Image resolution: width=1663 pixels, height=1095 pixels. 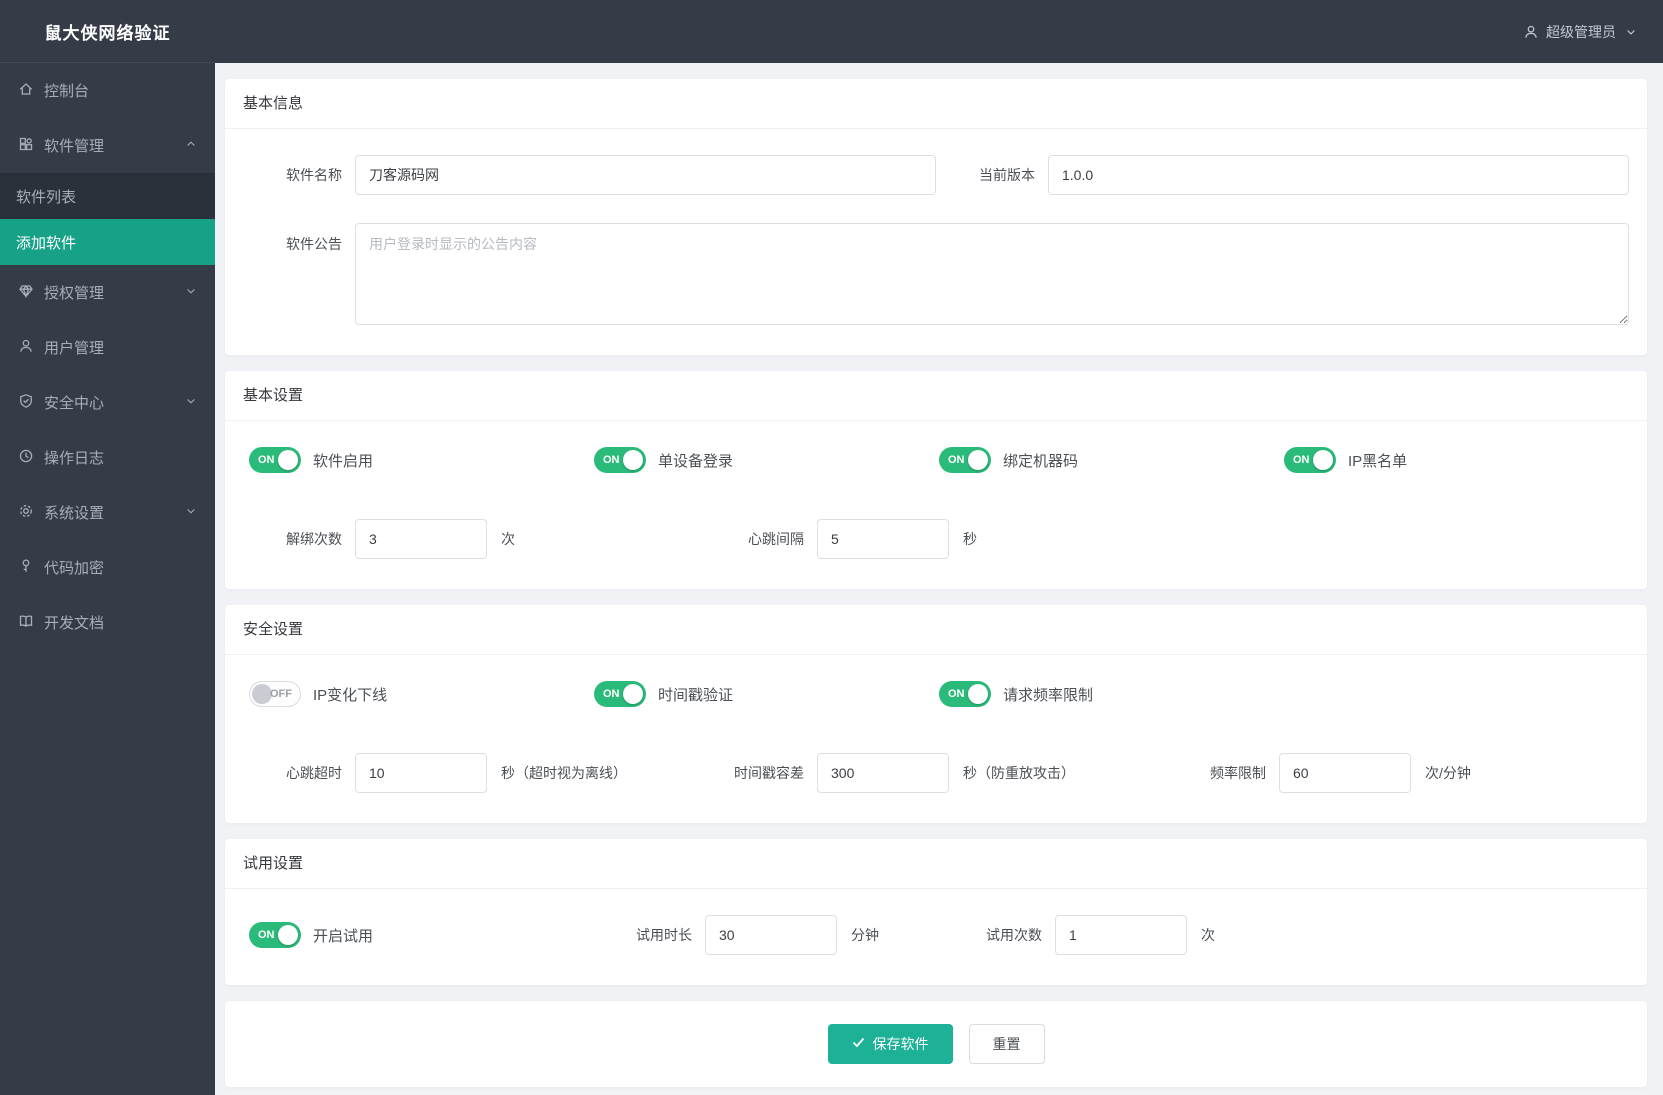 I want to click on toggle-label: 时间戳验证, so click(x=696, y=695).